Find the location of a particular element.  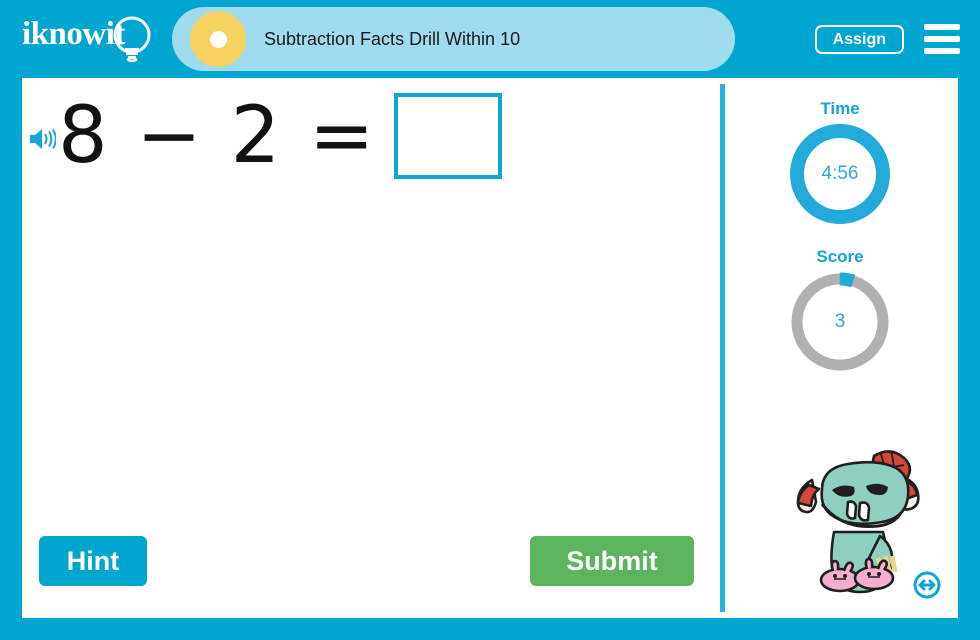

hamburger-menu-icon is located at coordinates (942, 39).